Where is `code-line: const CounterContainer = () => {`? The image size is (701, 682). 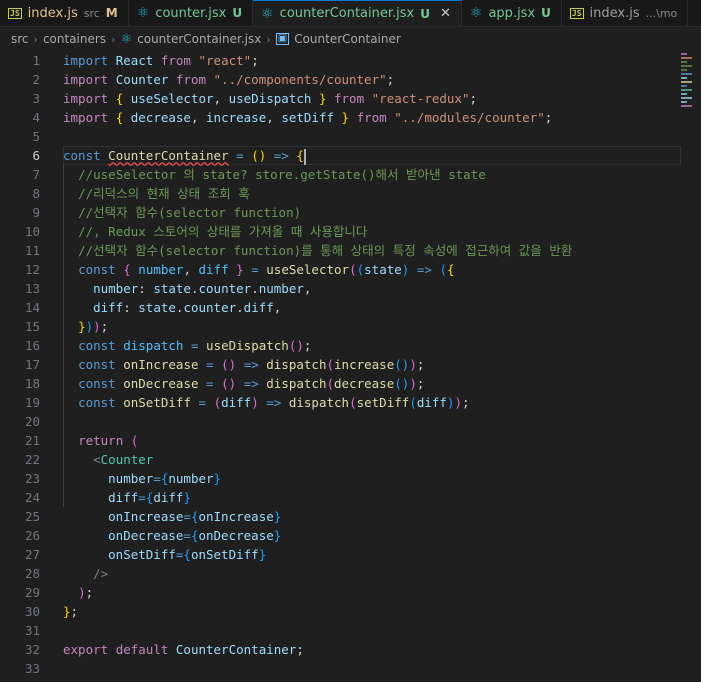
code-line: const CounterContainer = () => { is located at coordinates (370, 155).